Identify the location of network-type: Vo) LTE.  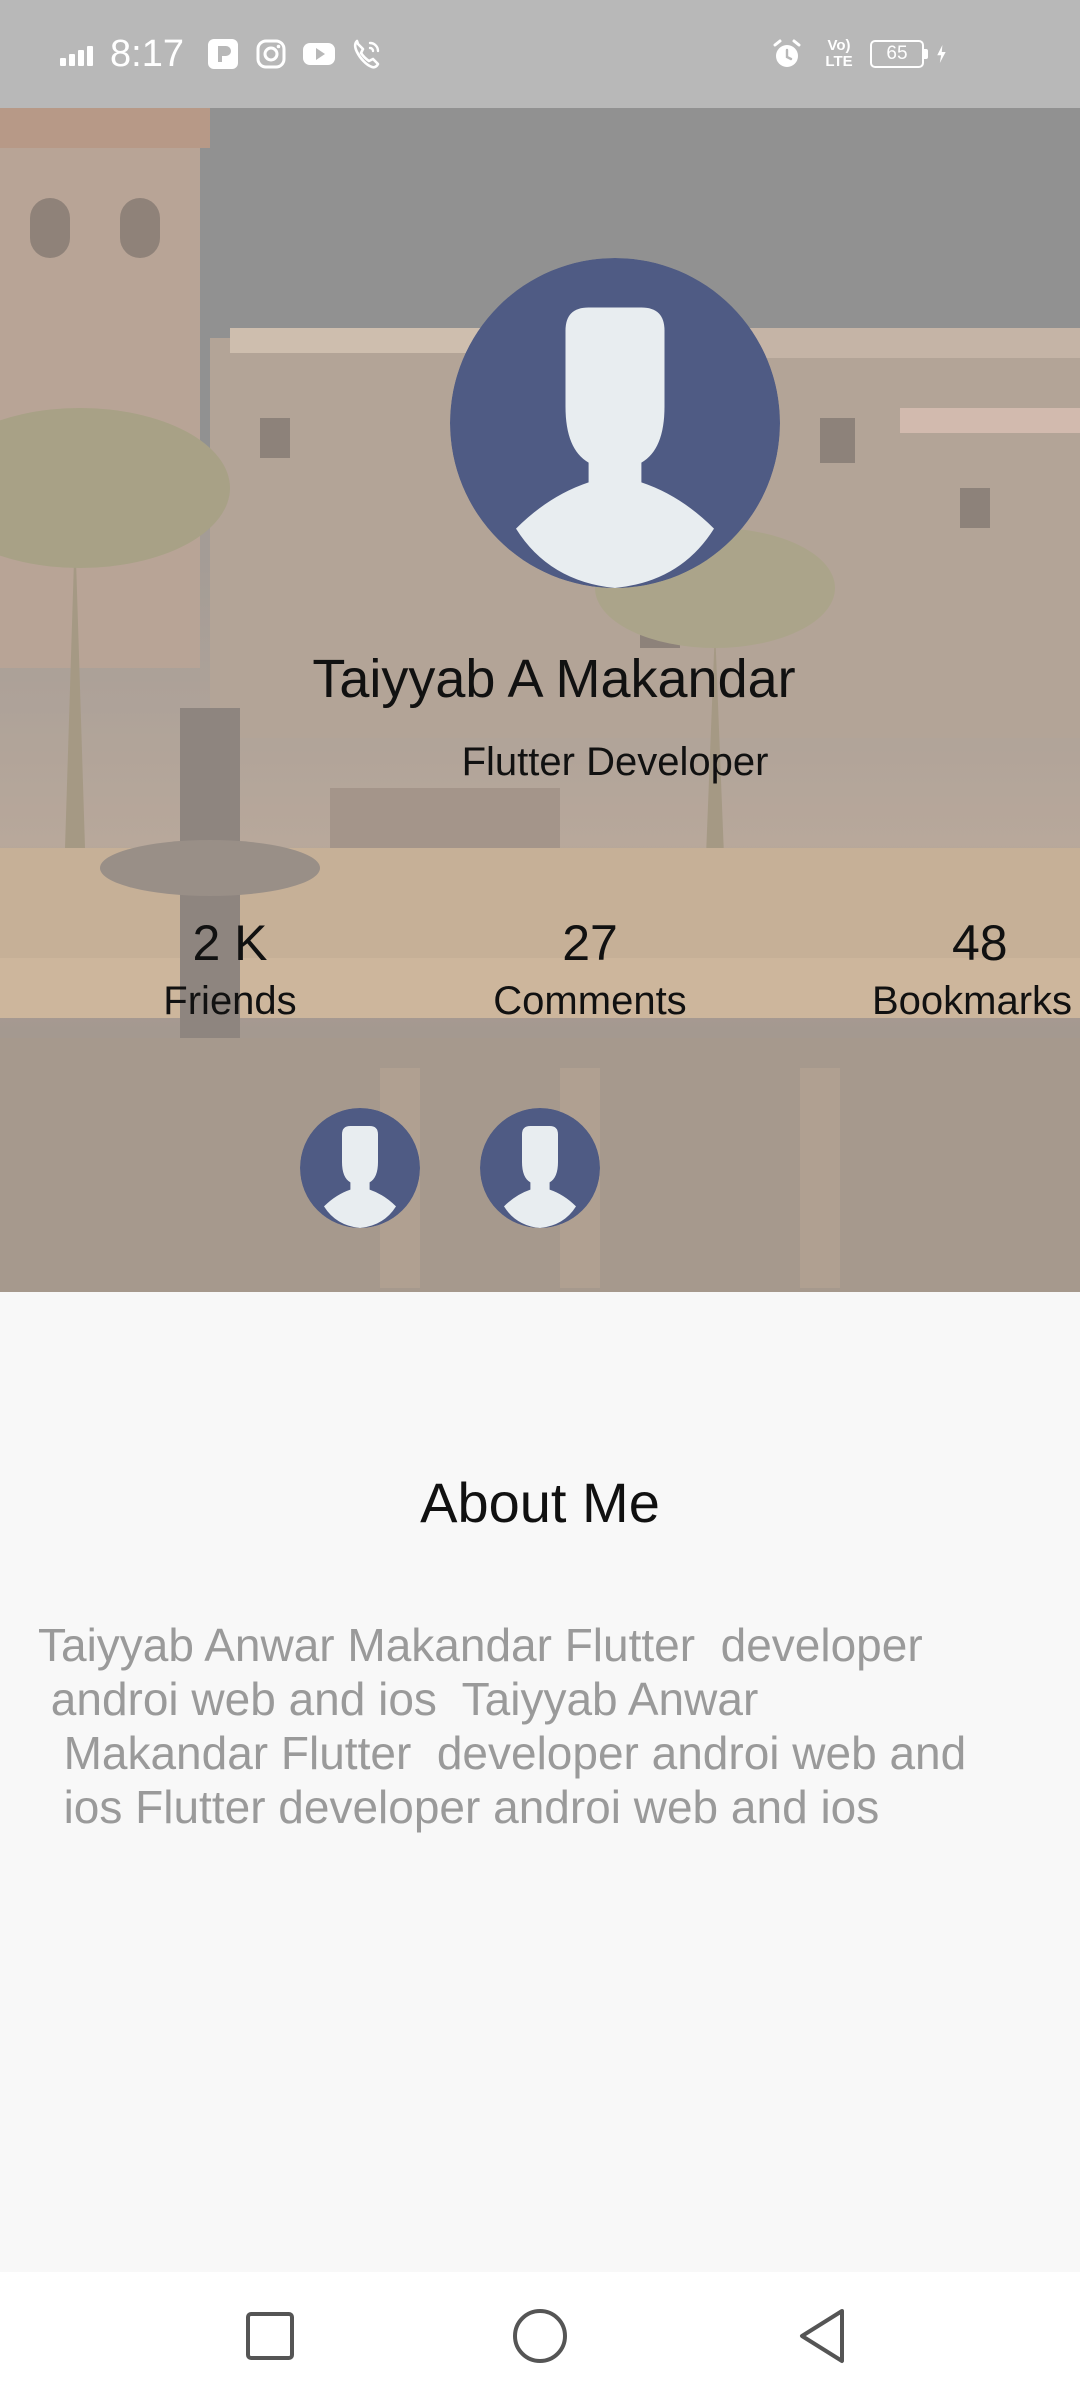
(839, 53).